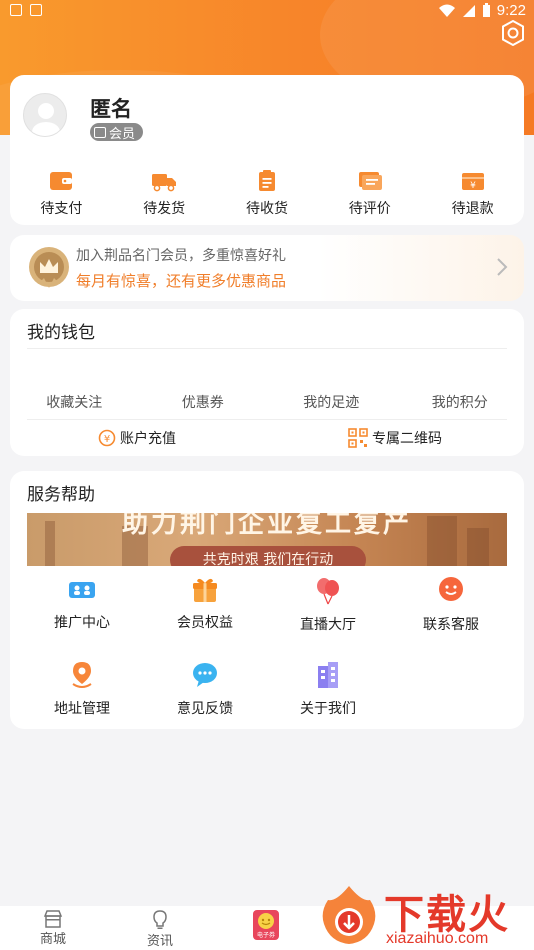 This screenshot has height=950, width=534. What do you see at coordinates (407, 439) in the screenshot?
I see `qrcode-label: 专属二维码` at bounding box center [407, 439].